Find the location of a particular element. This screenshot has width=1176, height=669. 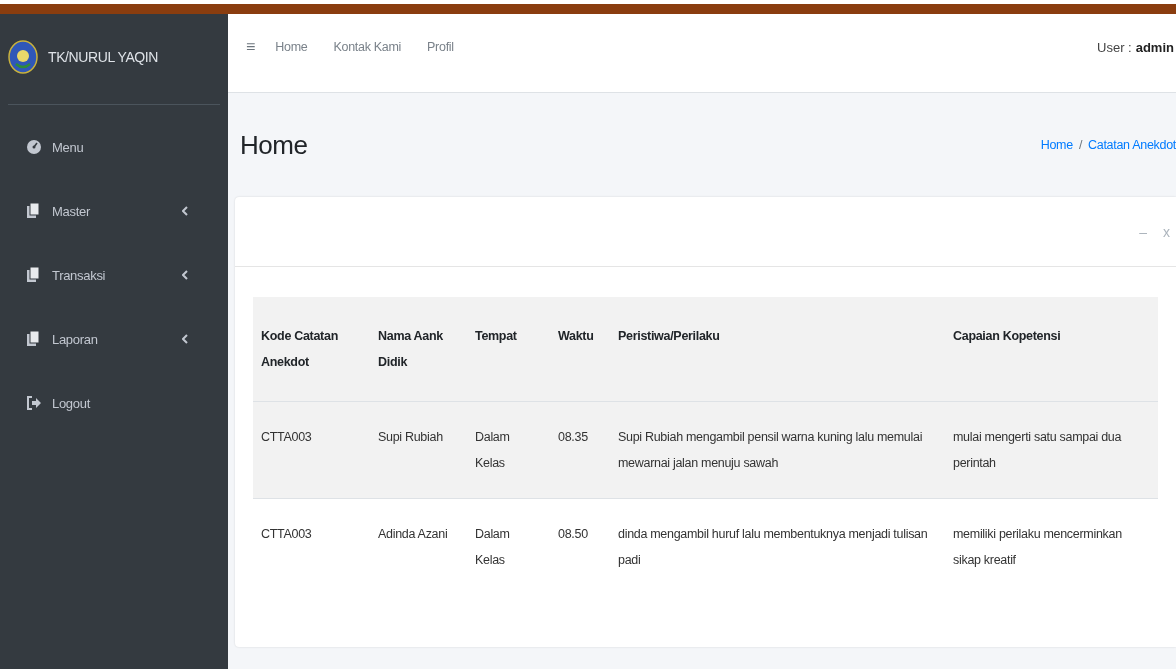

table-cell: Dalam Kelas is located at coordinates (508, 450).